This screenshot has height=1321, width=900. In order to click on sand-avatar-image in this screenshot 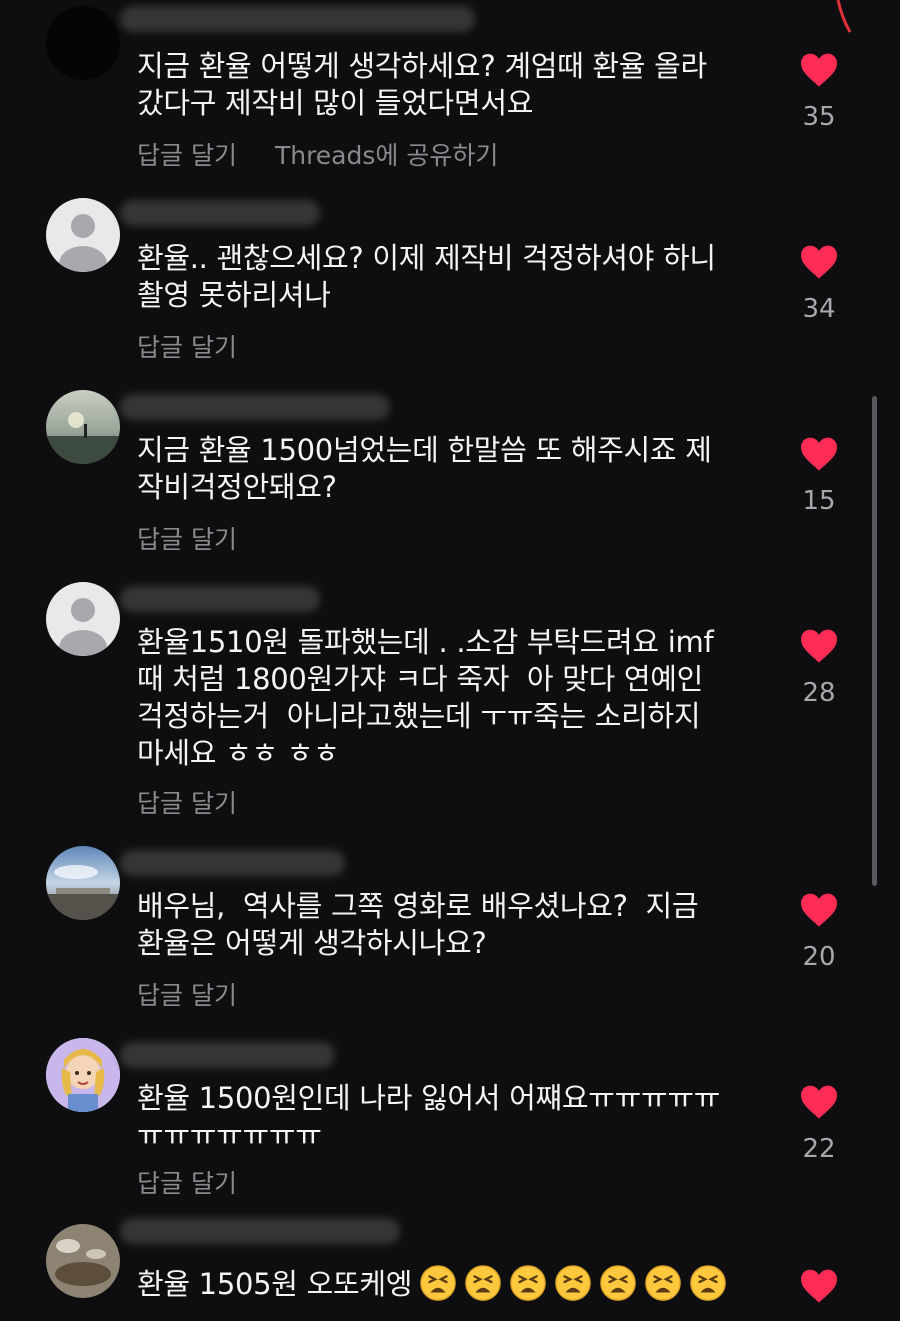, I will do `click(83, 1261)`.